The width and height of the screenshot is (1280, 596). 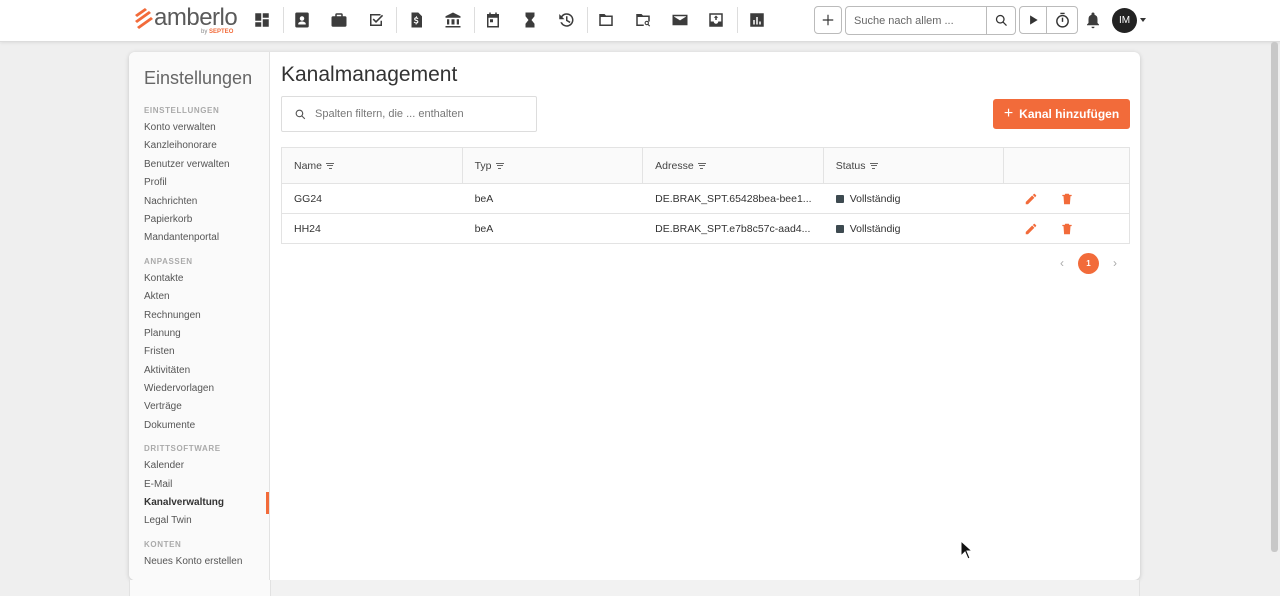 I want to click on plus-icon, so click(x=828, y=20).